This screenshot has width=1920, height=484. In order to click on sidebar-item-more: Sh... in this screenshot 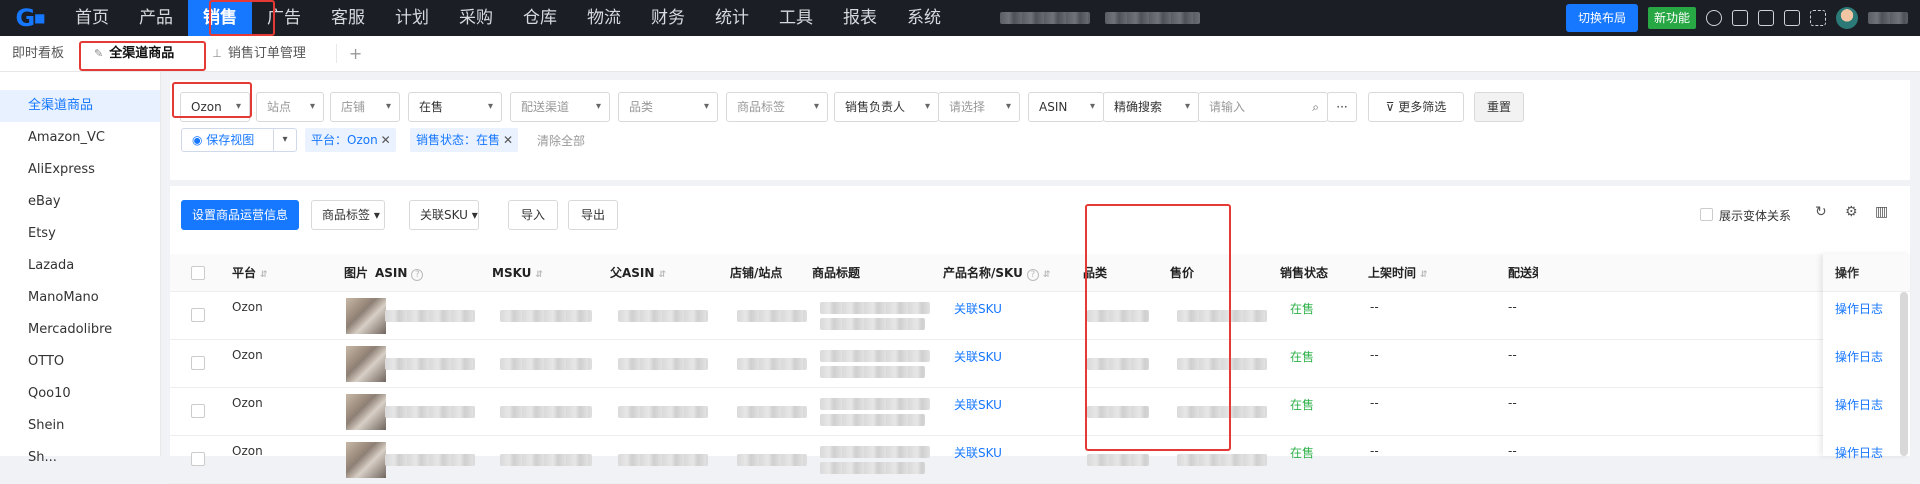, I will do `click(80, 458)`.